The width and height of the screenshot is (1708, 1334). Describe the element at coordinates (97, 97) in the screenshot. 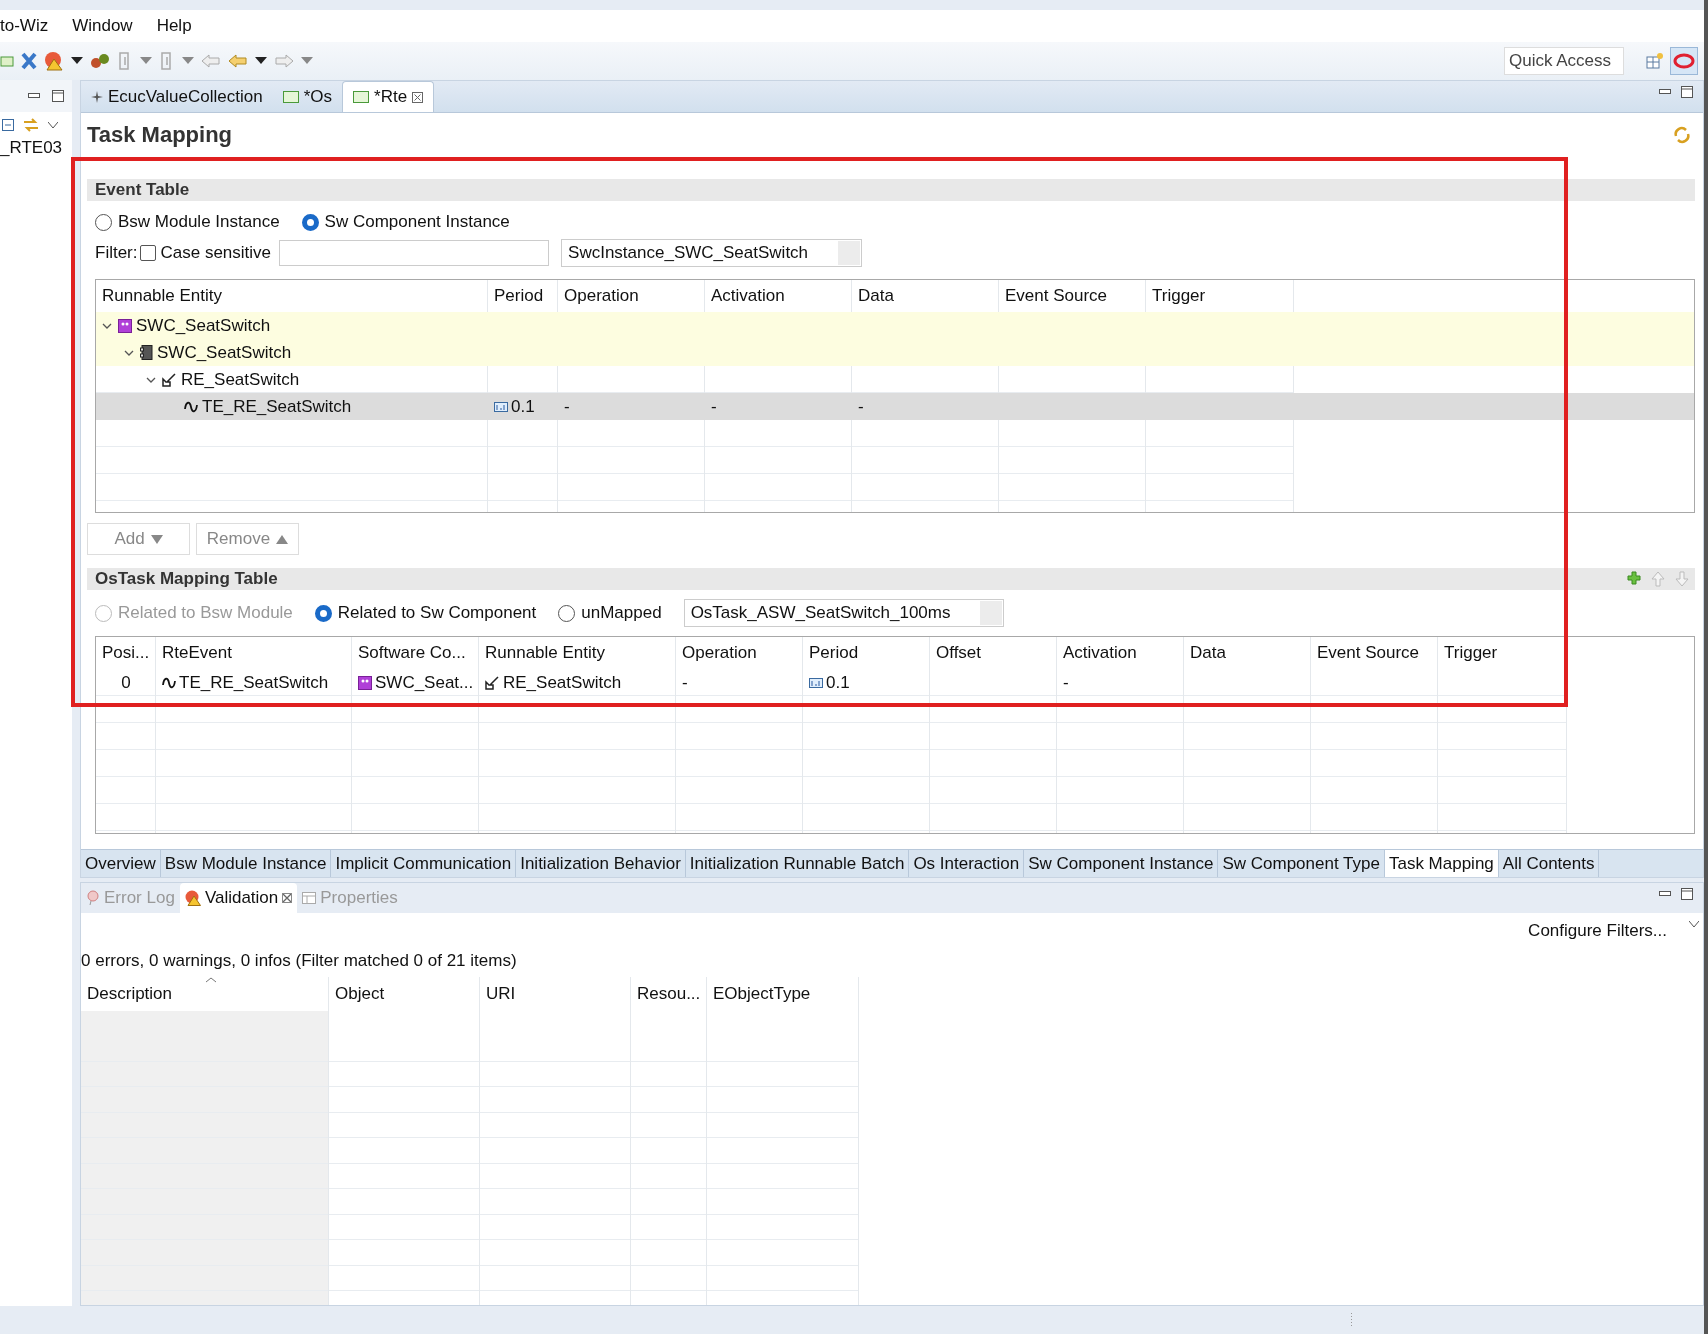

I see `sparkle-icon` at that location.